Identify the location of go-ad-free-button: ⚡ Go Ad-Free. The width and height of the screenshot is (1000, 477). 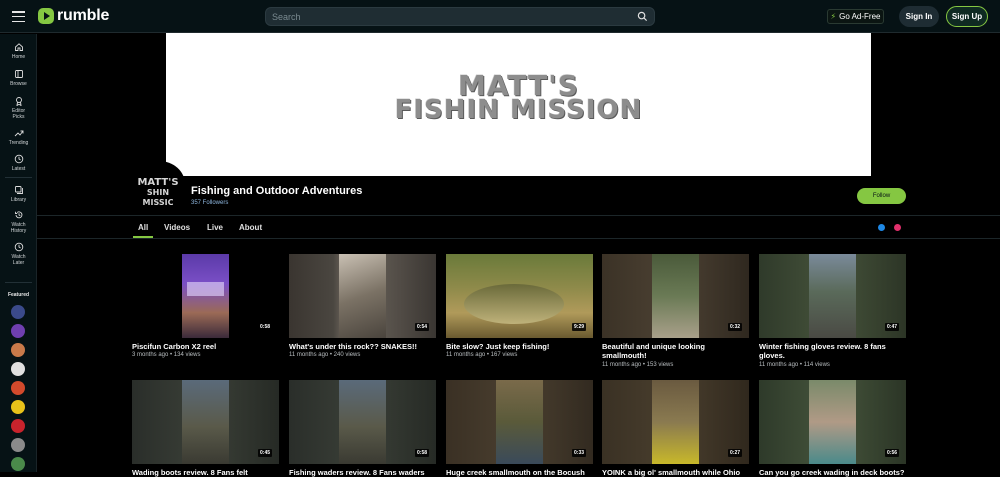
(855, 16).